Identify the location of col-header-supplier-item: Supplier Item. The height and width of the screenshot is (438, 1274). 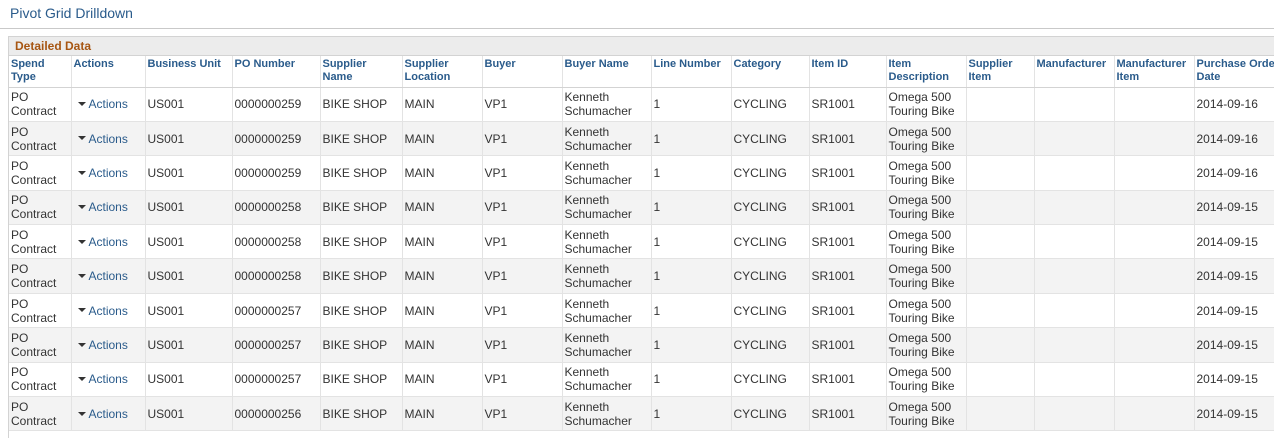
(1000, 72).